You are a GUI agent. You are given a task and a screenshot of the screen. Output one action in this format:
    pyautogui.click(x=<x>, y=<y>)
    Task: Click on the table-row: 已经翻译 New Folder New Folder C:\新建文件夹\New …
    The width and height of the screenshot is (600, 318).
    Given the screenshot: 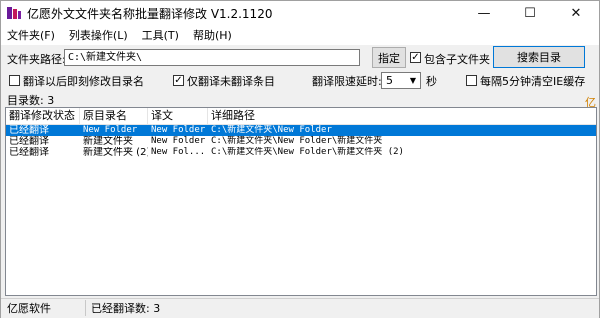 What is the action you would take?
    pyautogui.click(x=301, y=130)
    